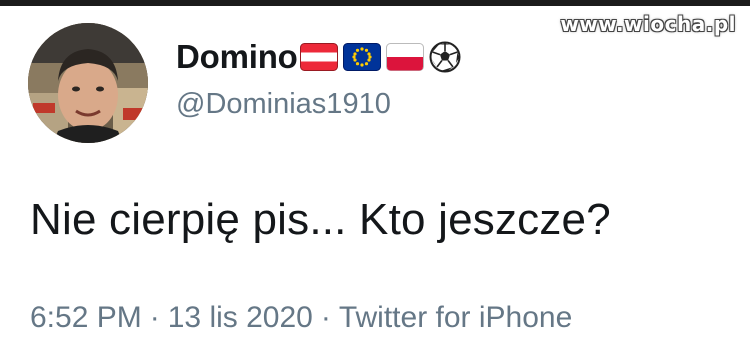  I want to click on poland-flag-icon, so click(404, 57).